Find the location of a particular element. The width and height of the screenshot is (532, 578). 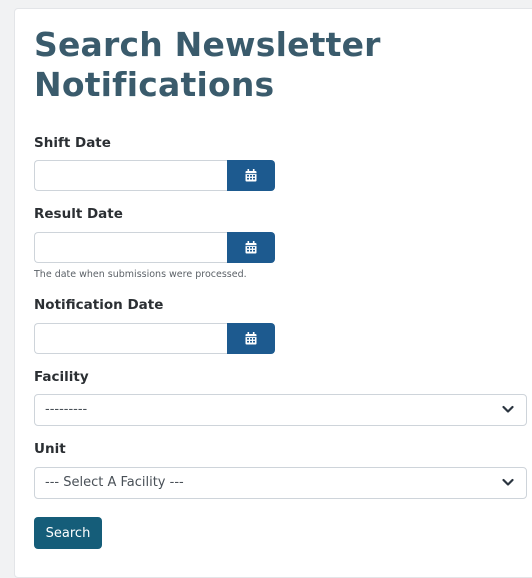

notification-date-label: Notification Date is located at coordinates (99, 305).